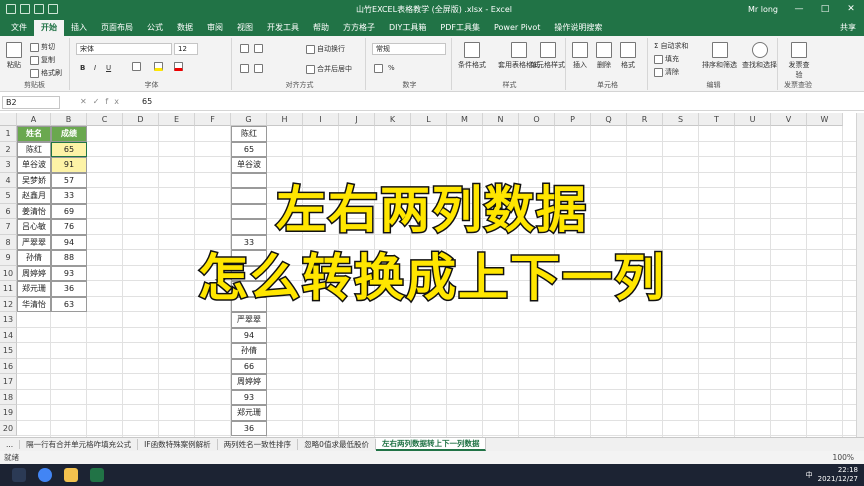  What do you see at coordinates (578, 28) in the screenshot?
I see `tell-me-search: 操作说明搜索` at bounding box center [578, 28].